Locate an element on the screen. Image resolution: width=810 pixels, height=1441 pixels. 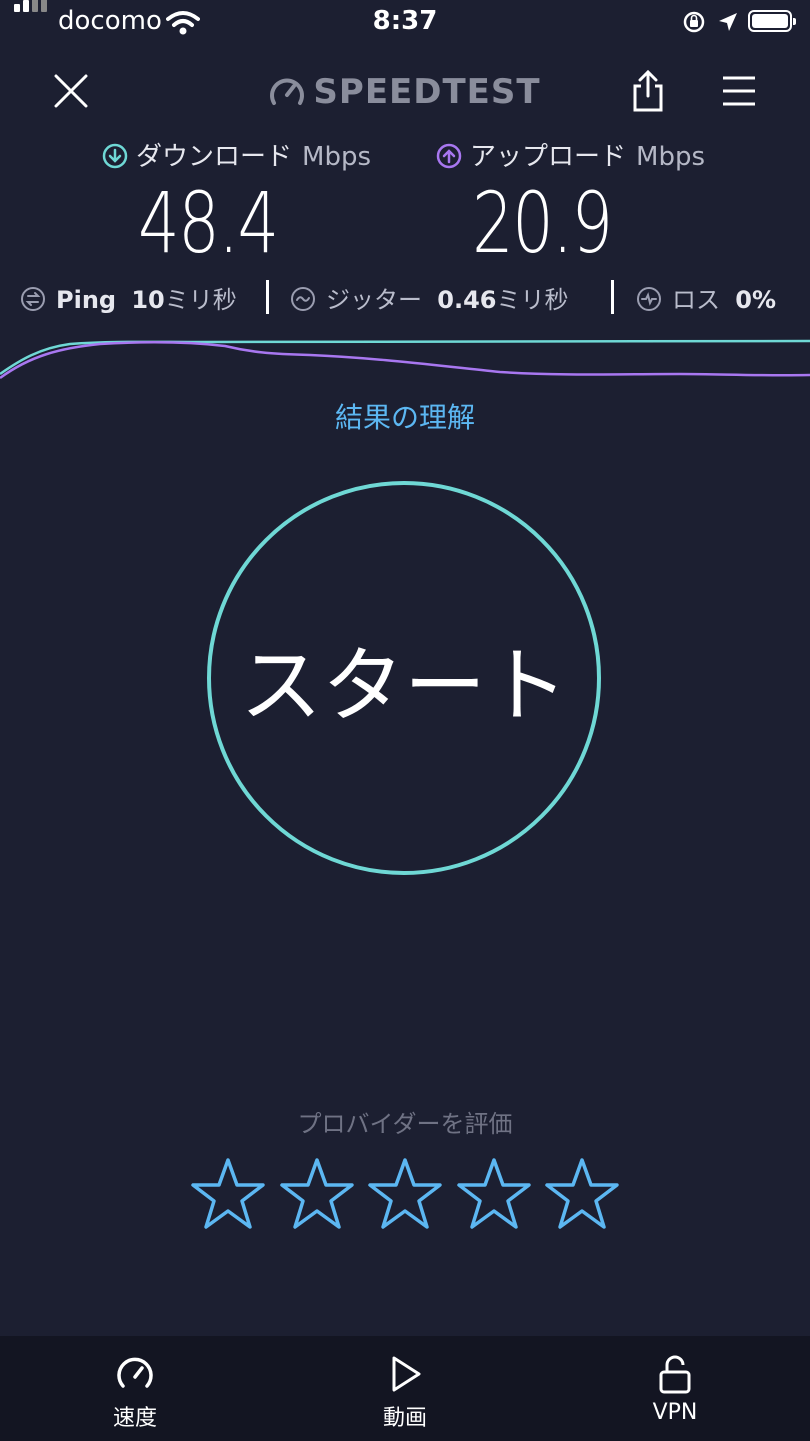
download-value: 48.4 is located at coordinates (208, 223).